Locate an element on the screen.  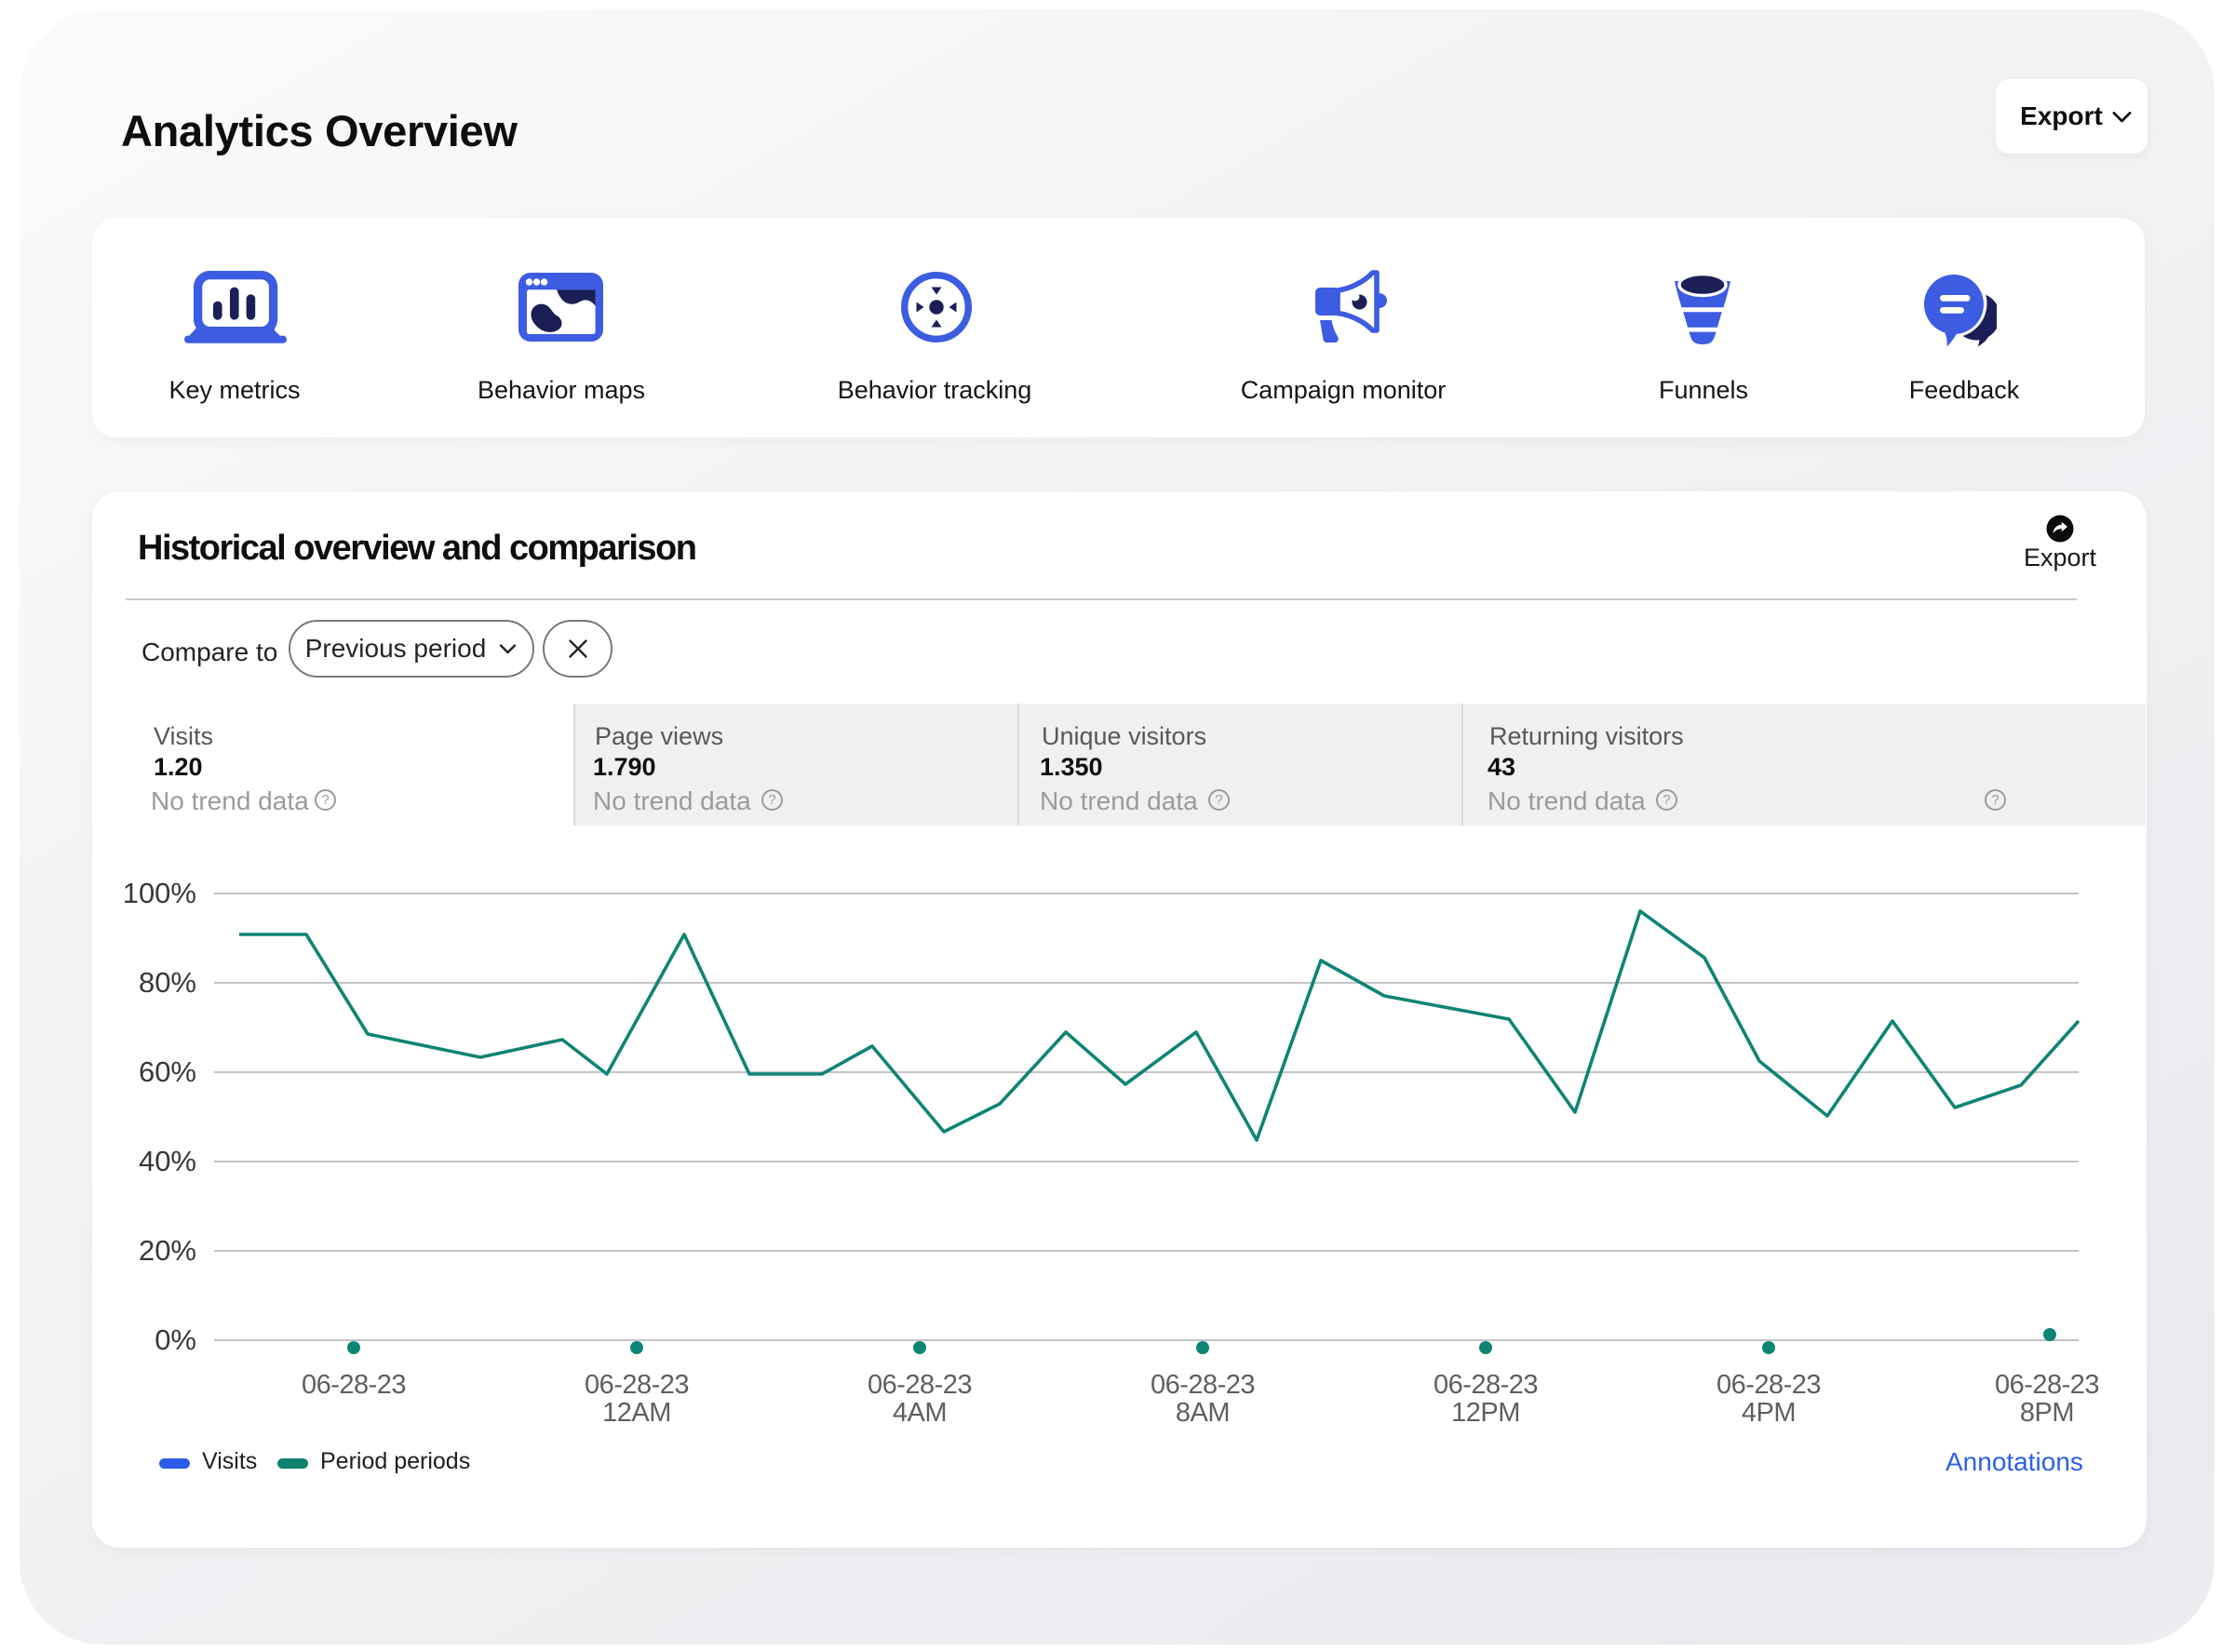
svg-text: 100% is located at coordinates (159, 893).